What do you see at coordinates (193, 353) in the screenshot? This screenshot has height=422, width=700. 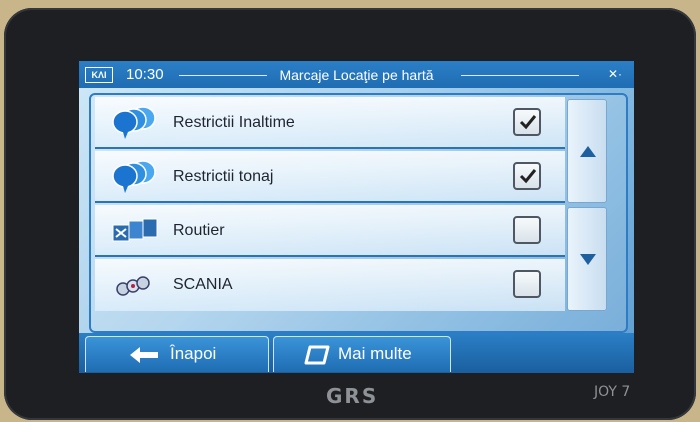 I see `back-button-label: Înapoi` at bounding box center [193, 353].